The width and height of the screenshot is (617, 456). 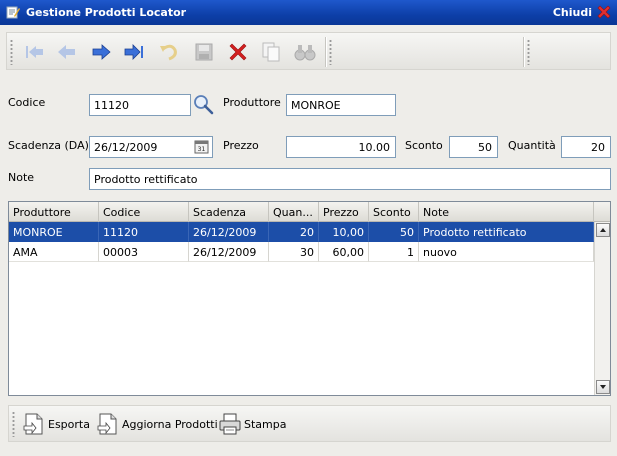 I want to click on cell-prezzo: 60,00, so click(x=344, y=252).